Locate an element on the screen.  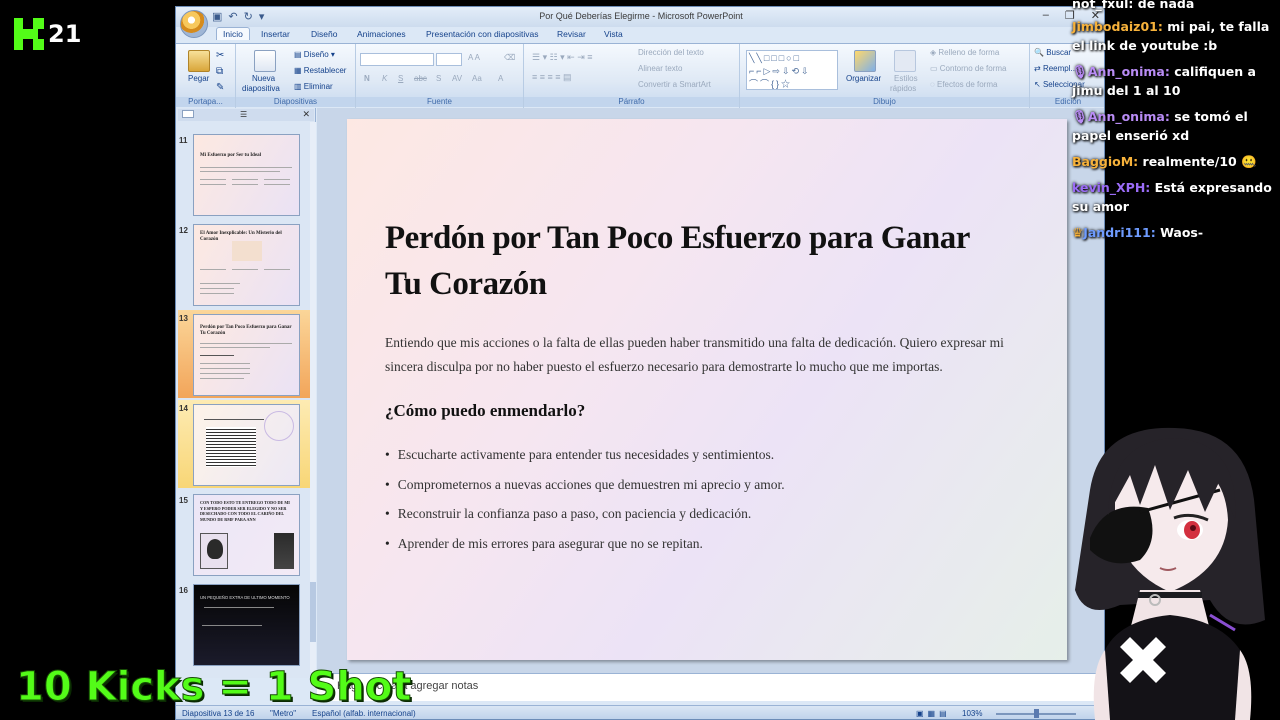
copy-icon: ⧉ is located at coordinates (219, 71).